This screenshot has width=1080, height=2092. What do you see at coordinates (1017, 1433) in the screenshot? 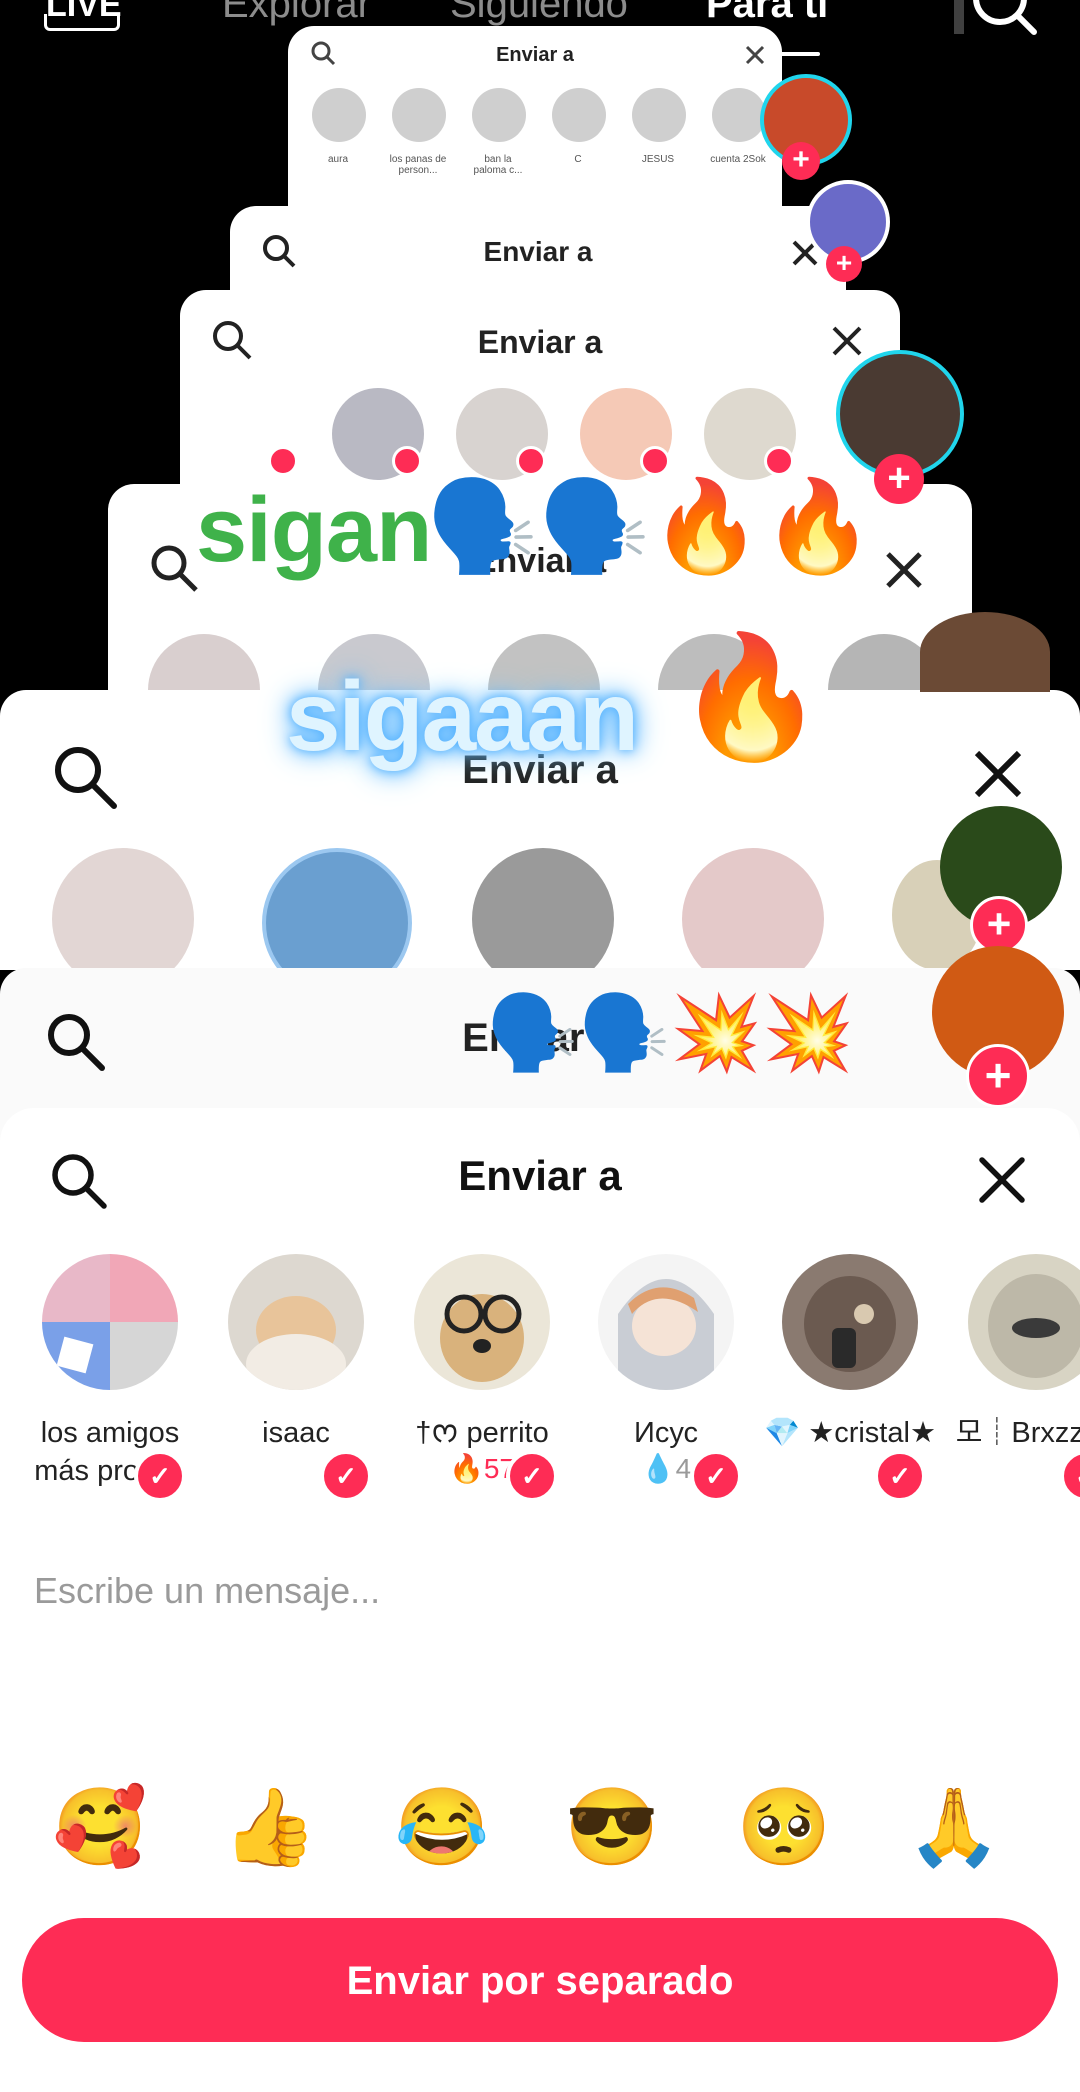
I see `contact-name: 모┊Brxzz ✕` at bounding box center [1017, 1433].